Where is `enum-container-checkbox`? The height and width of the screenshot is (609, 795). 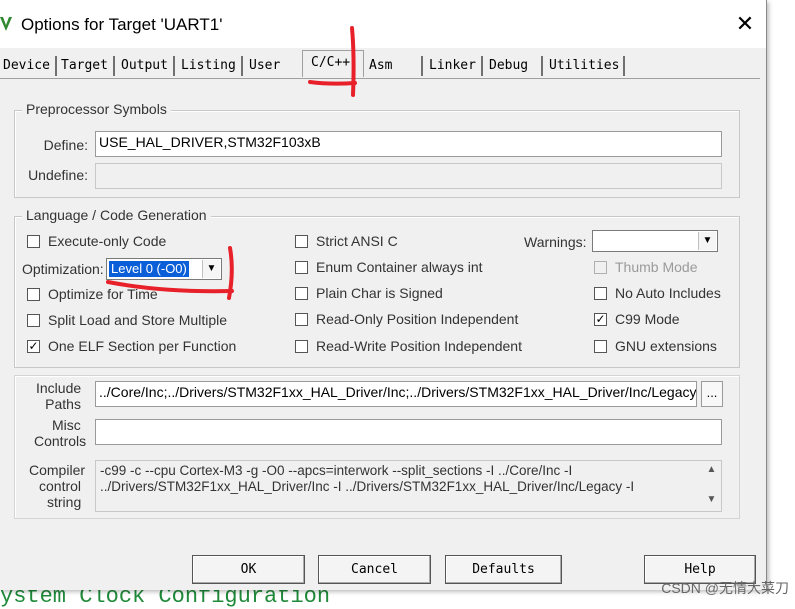 enum-container-checkbox is located at coordinates (301, 267).